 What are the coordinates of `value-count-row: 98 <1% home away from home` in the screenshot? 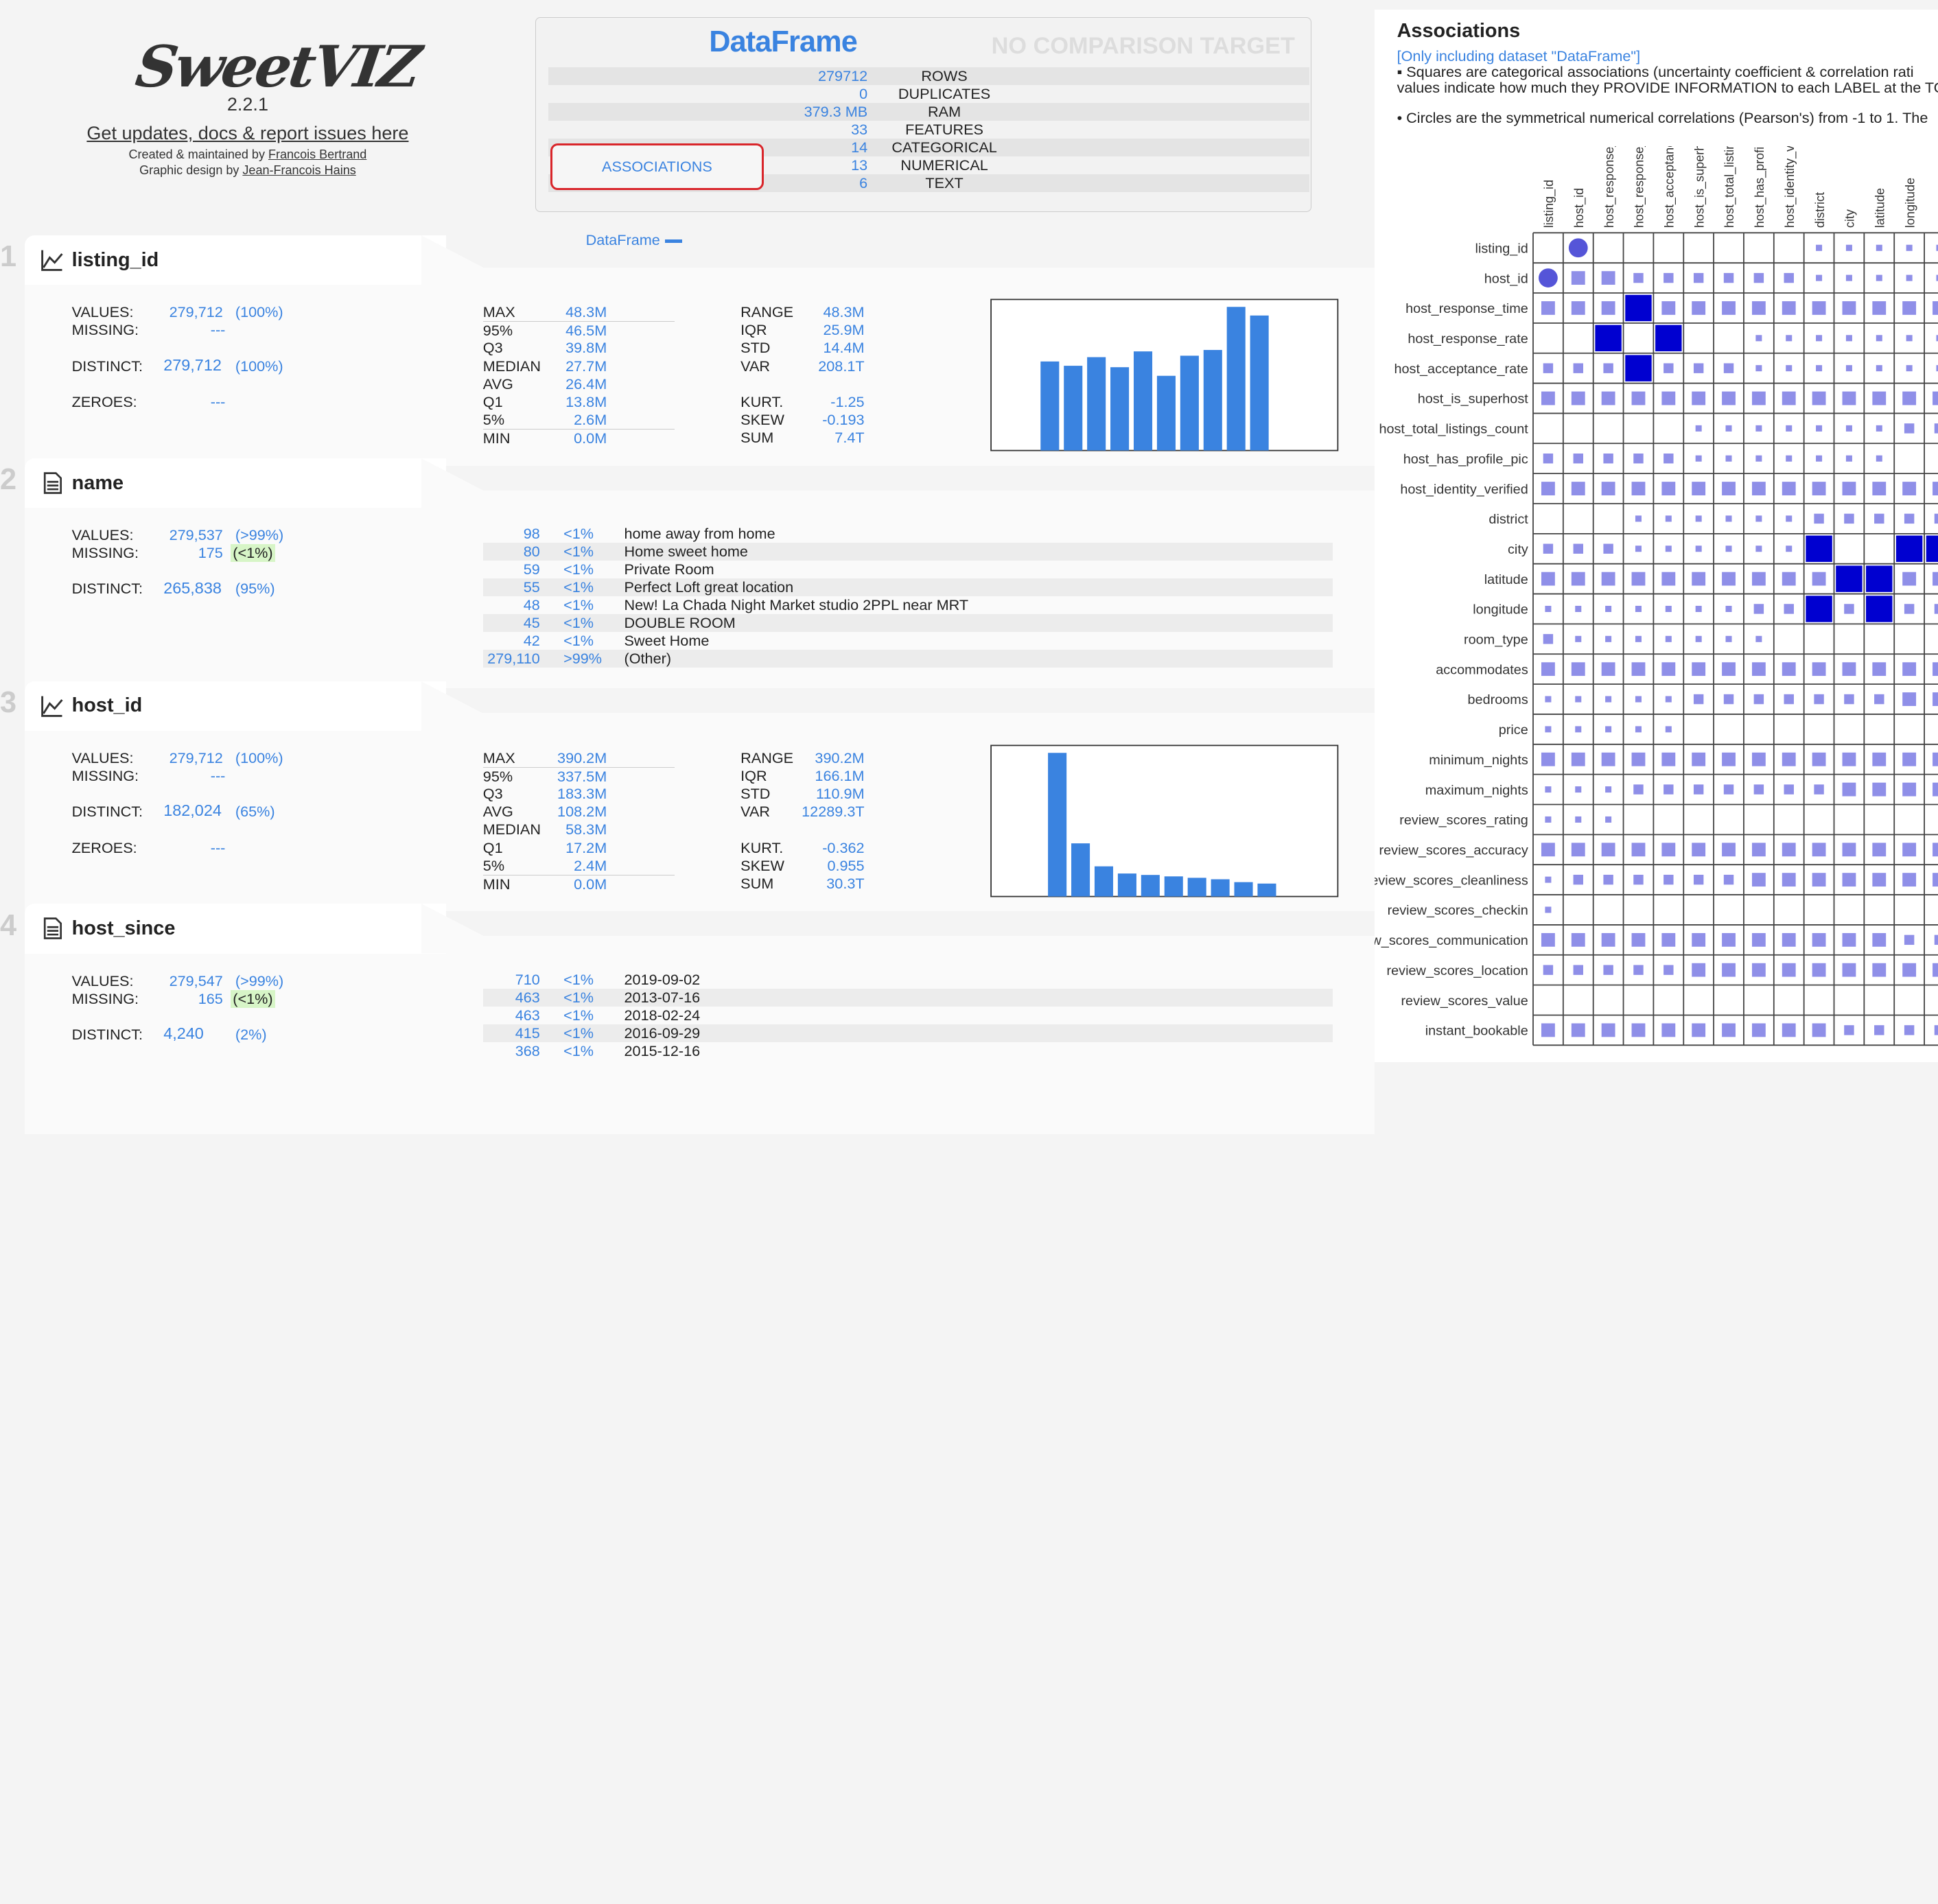 It's located at (908, 534).